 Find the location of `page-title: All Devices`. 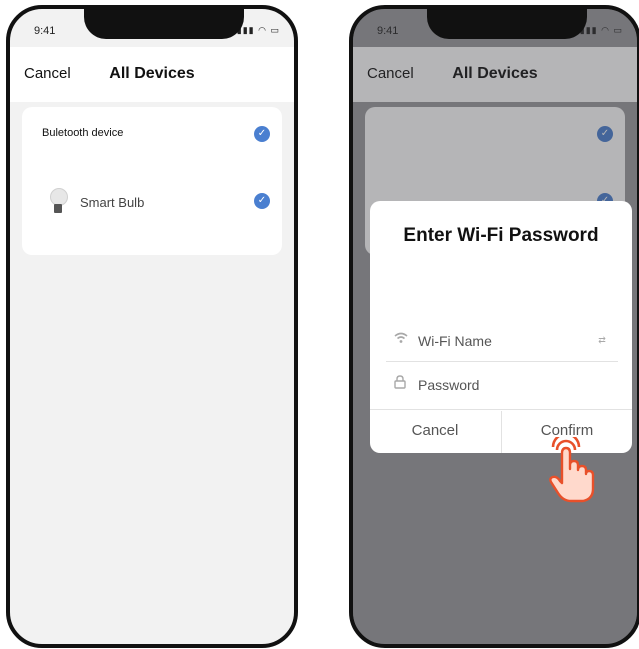

page-title: All Devices is located at coordinates (152, 73).